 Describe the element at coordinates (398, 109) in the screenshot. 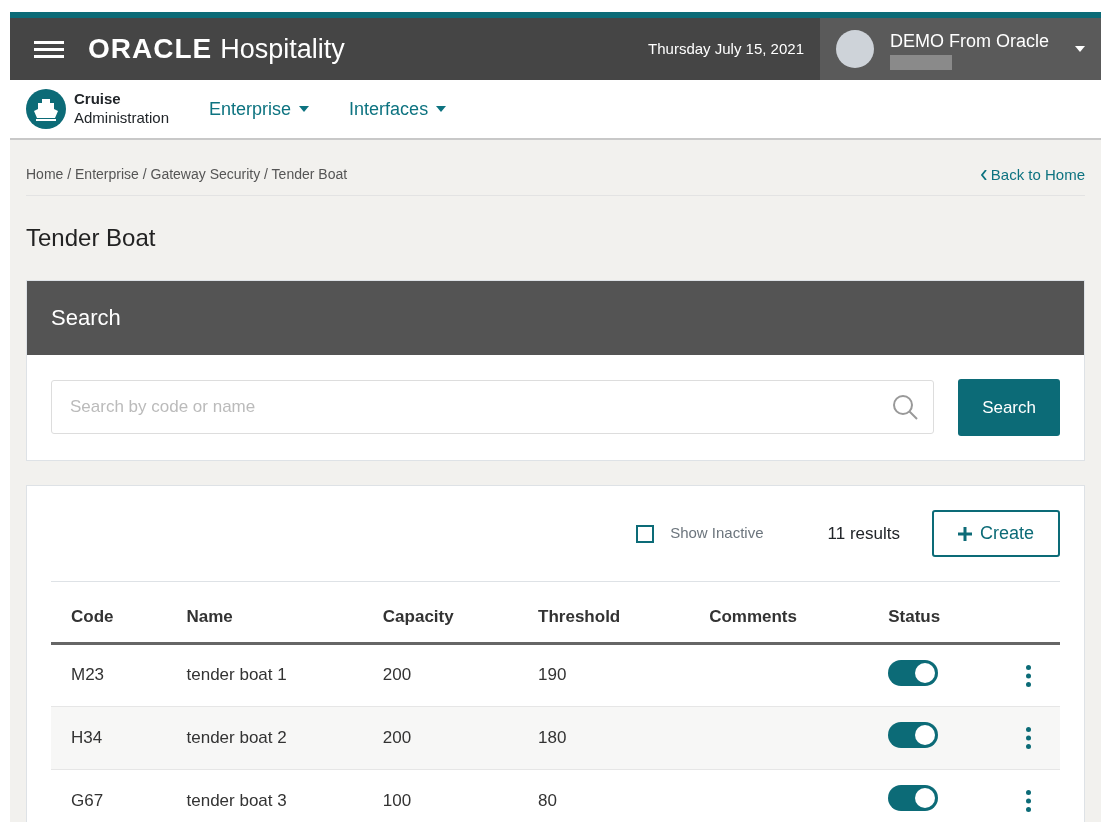

I see `nav-menu: Interfaces` at that location.